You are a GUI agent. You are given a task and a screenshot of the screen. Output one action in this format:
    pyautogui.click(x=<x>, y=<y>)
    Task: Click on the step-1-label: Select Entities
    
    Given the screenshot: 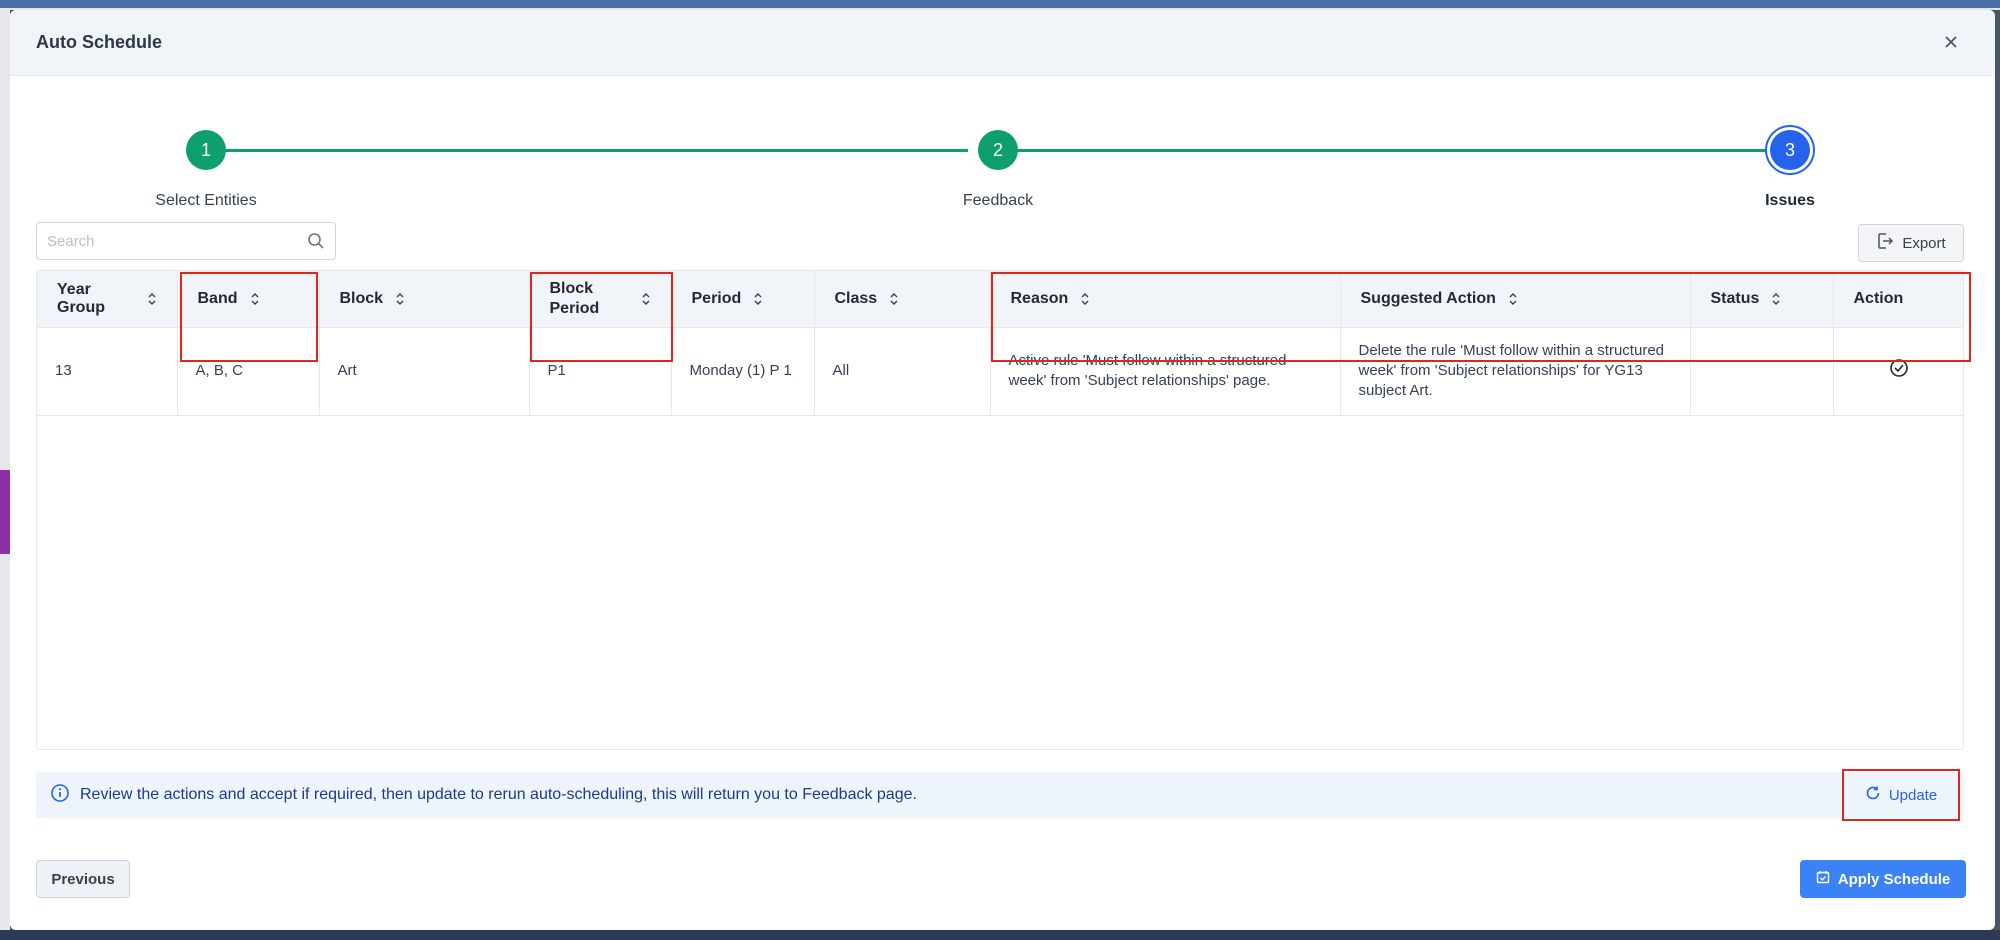 What is the action you would take?
    pyautogui.click(x=206, y=200)
    